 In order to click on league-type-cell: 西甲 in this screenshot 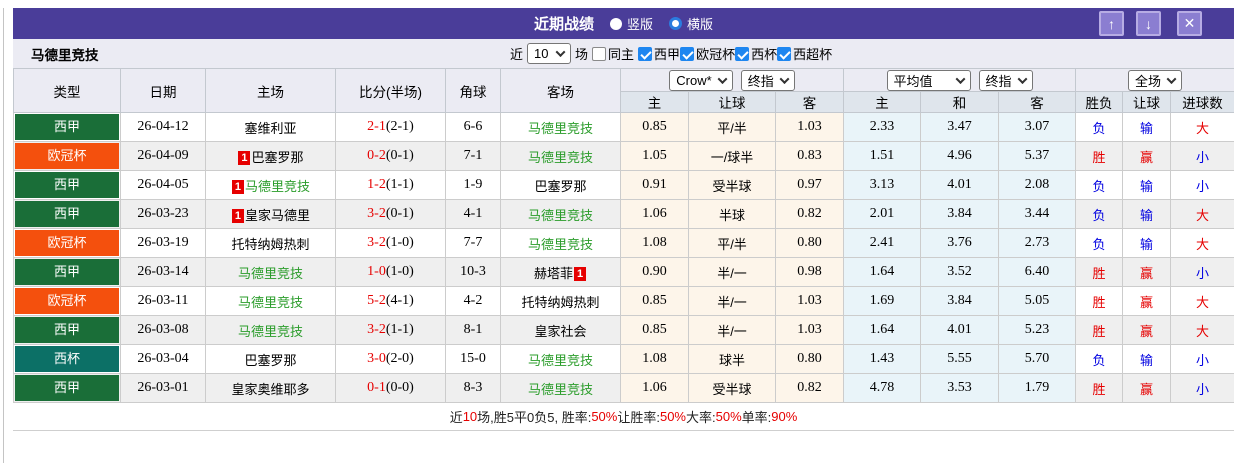, I will do `click(67, 214)`.